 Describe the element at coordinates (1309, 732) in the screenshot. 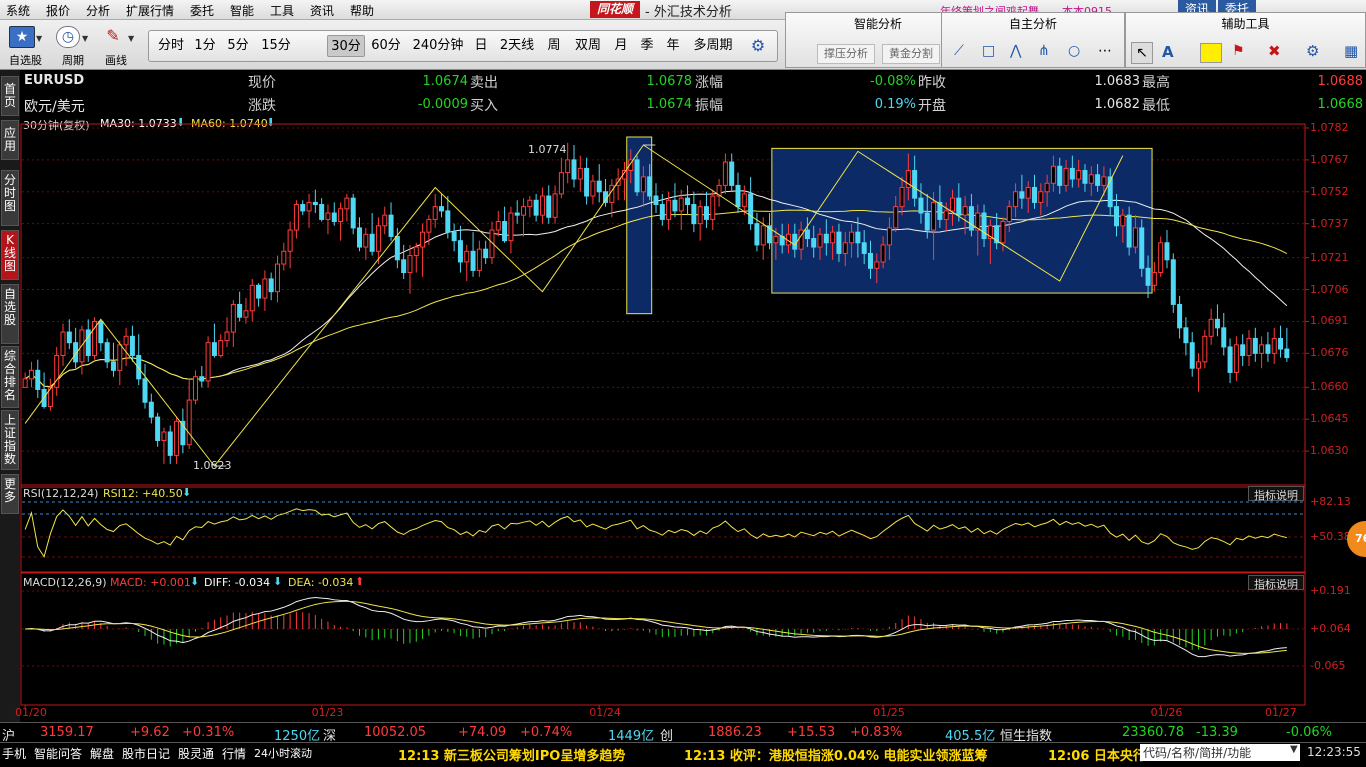

I see `hs-pct: -0.06%` at that location.